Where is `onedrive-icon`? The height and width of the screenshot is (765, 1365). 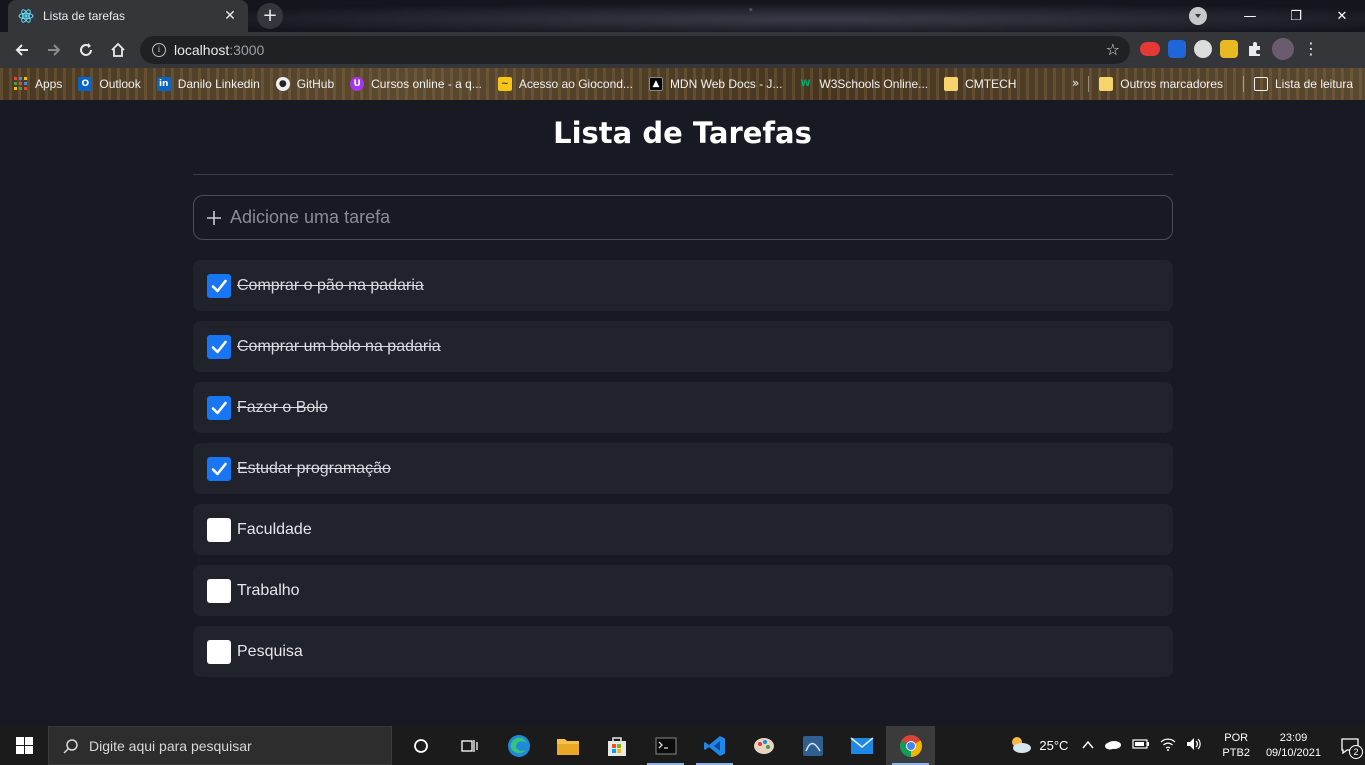 onedrive-icon is located at coordinates (1113, 745).